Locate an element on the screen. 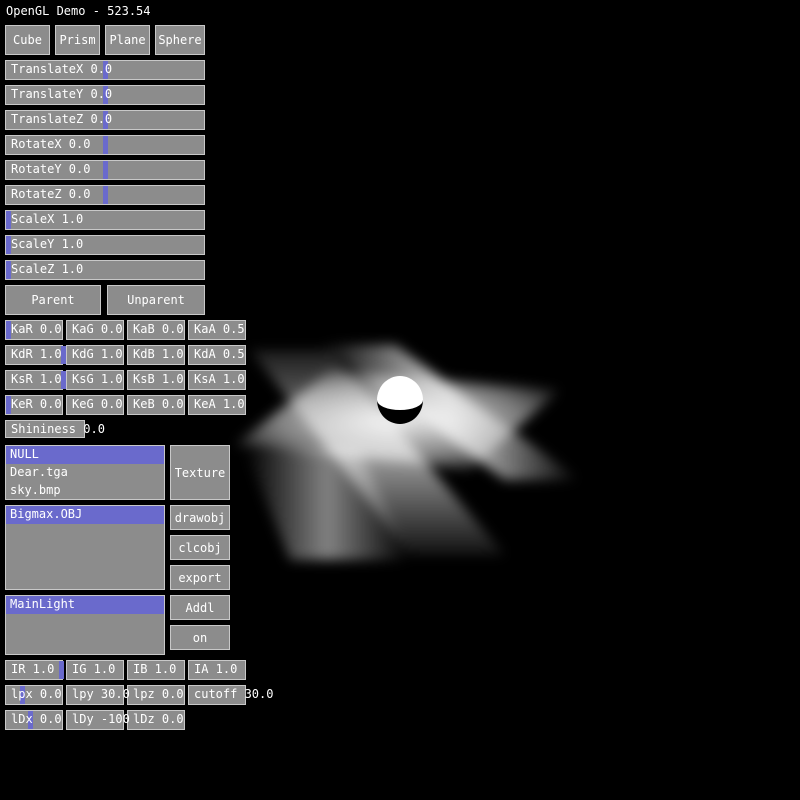 The width and height of the screenshot is (800, 800). slider-label: KaR 0.0 is located at coordinates (36, 329).